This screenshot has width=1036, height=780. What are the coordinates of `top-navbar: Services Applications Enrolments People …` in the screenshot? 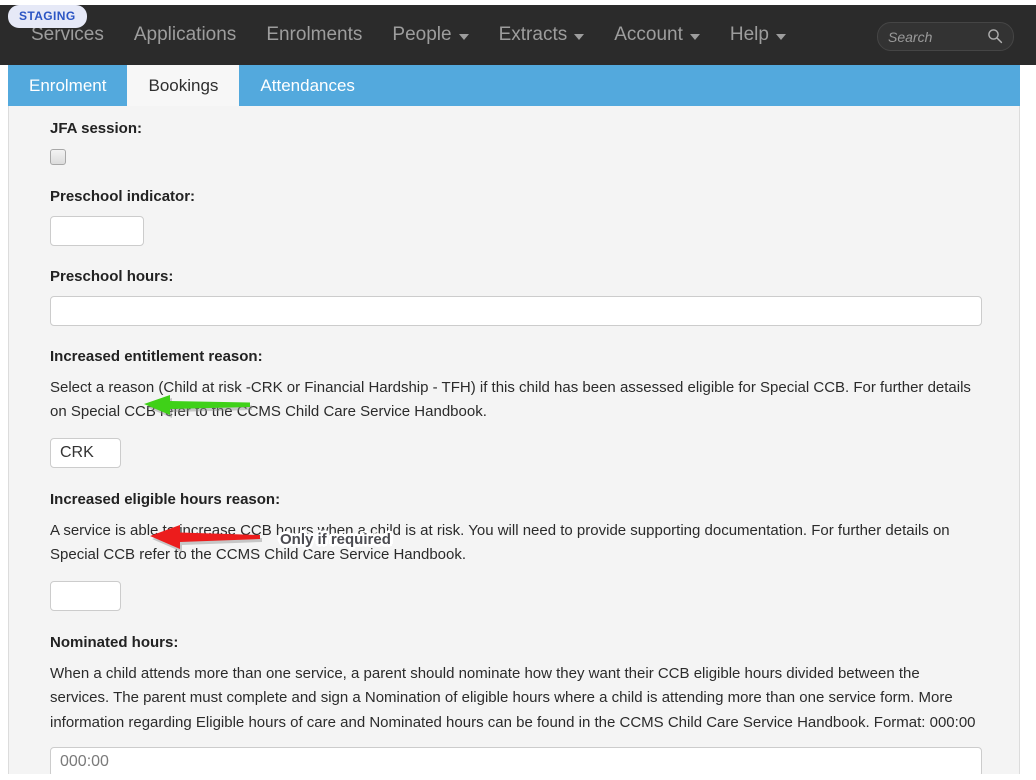 It's located at (518, 35).